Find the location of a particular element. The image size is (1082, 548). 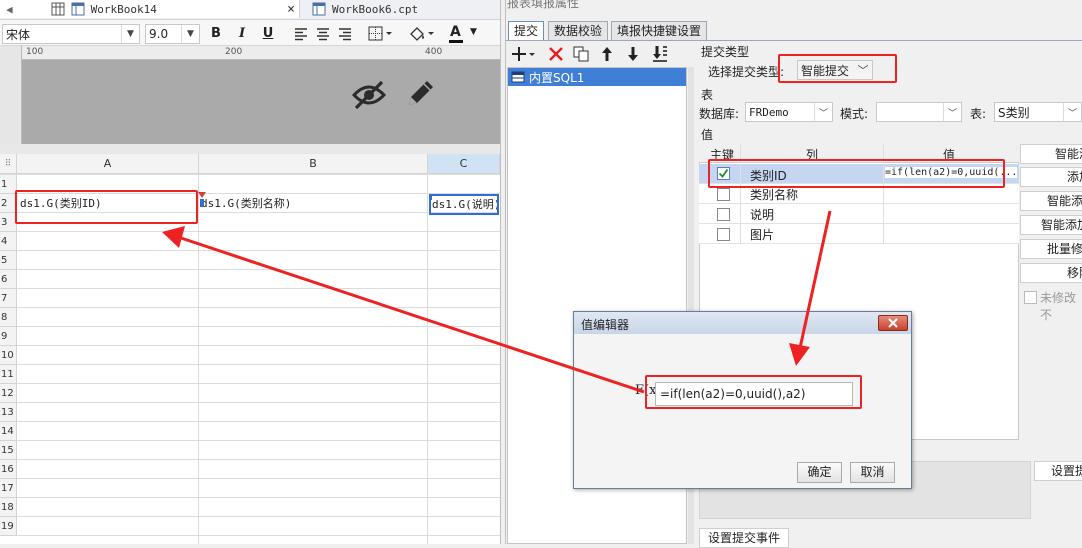

annotation-arrow-to-dialog is located at coordinates (815, 279).